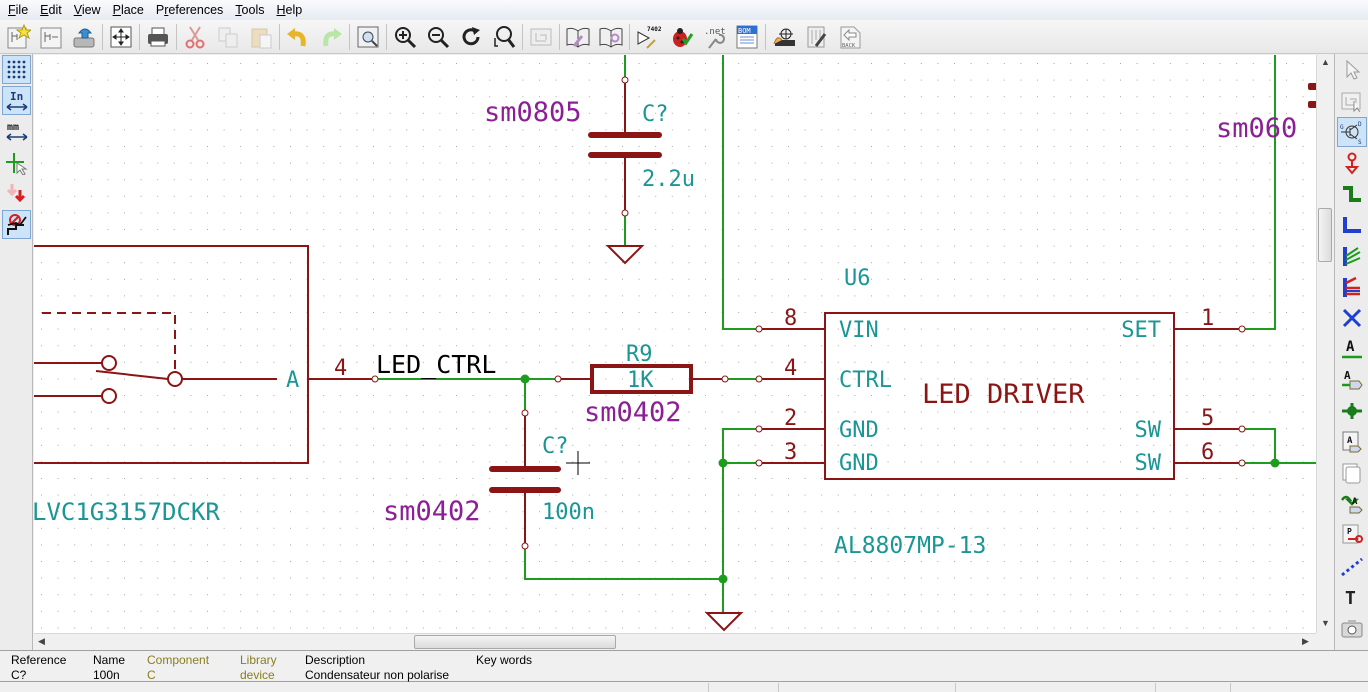  What do you see at coordinates (51, 37) in the screenshot?
I see `new-sheet-button` at bounding box center [51, 37].